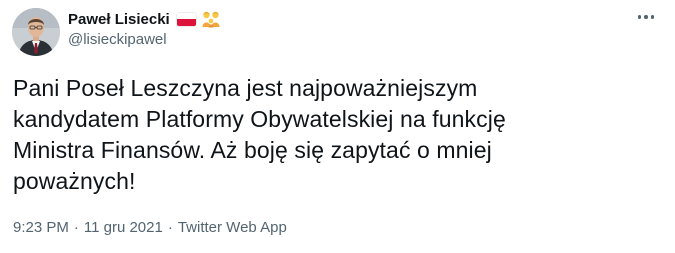 This screenshot has width=675, height=253. Describe the element at coordinates (211, 19) in the screenshot. I see `family-icon` at that location.